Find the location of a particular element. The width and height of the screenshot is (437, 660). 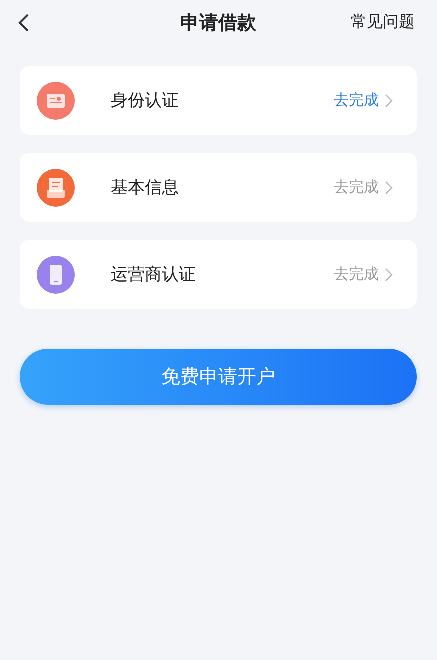

step-card: 身份认证 去完成 is located at coordinates (218, 100).